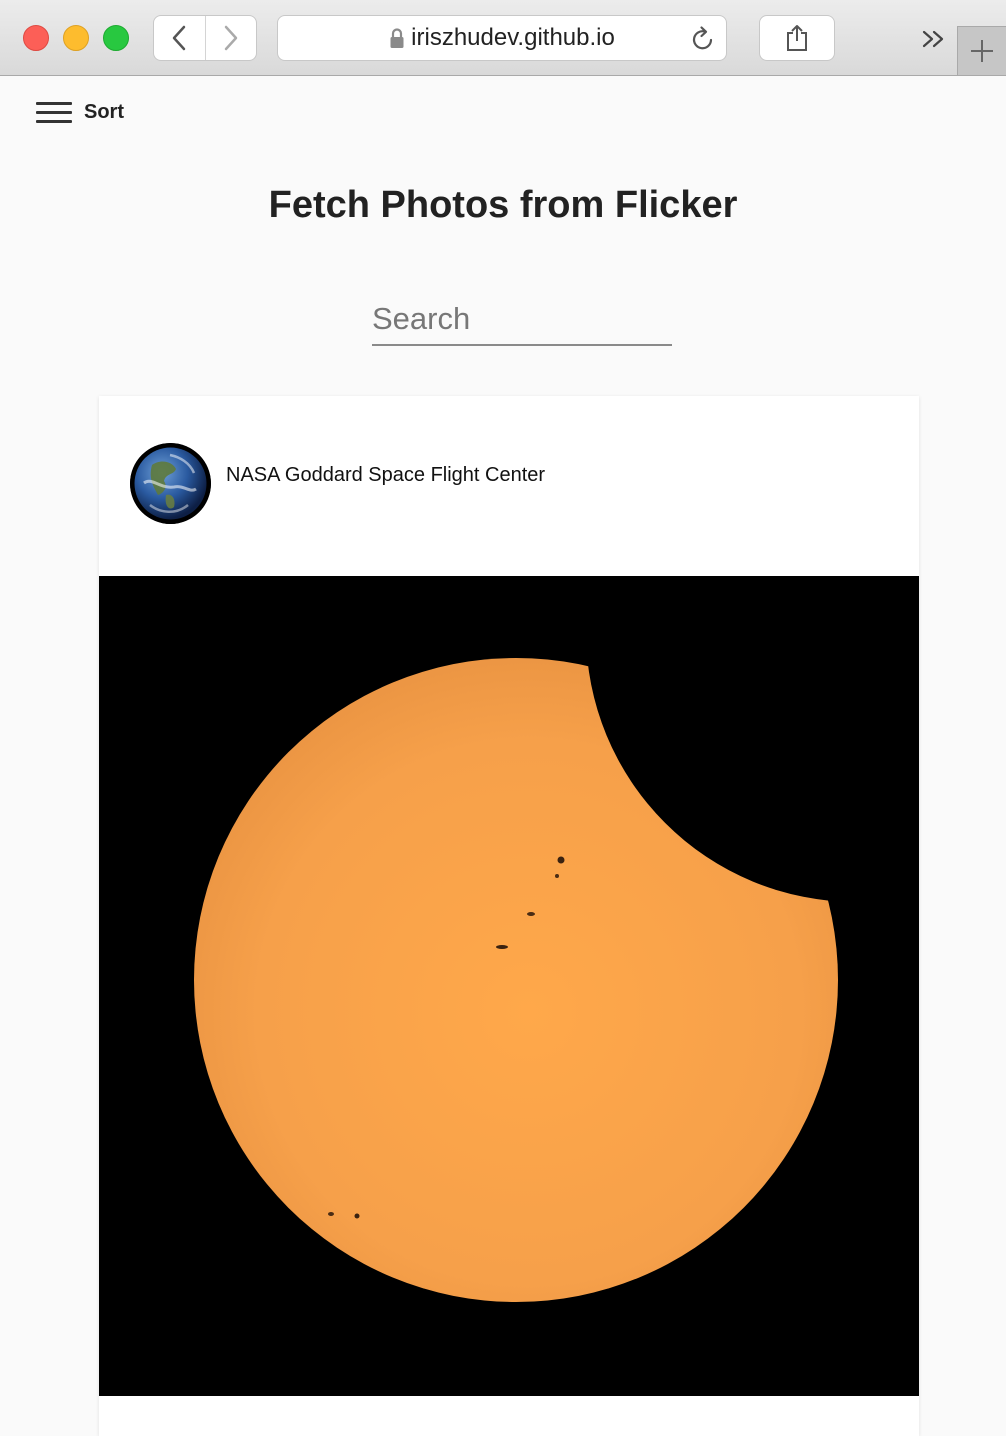 The image size is (1006, 1436). What do you see at coordinates (397, 38) in the screenshot?
I see `lock-icon` at bounding box center [397, 38].